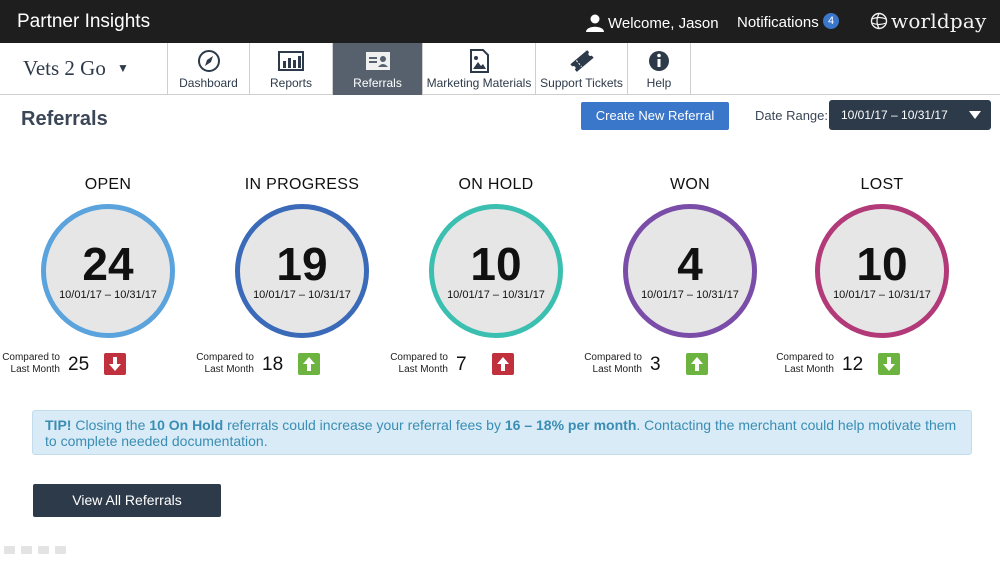 Image resolution: width=1000 pixels, height=563 pixels. Describe the element at coordinates (377, 61) in the screenshot. I see `id-card-icon` at that location.